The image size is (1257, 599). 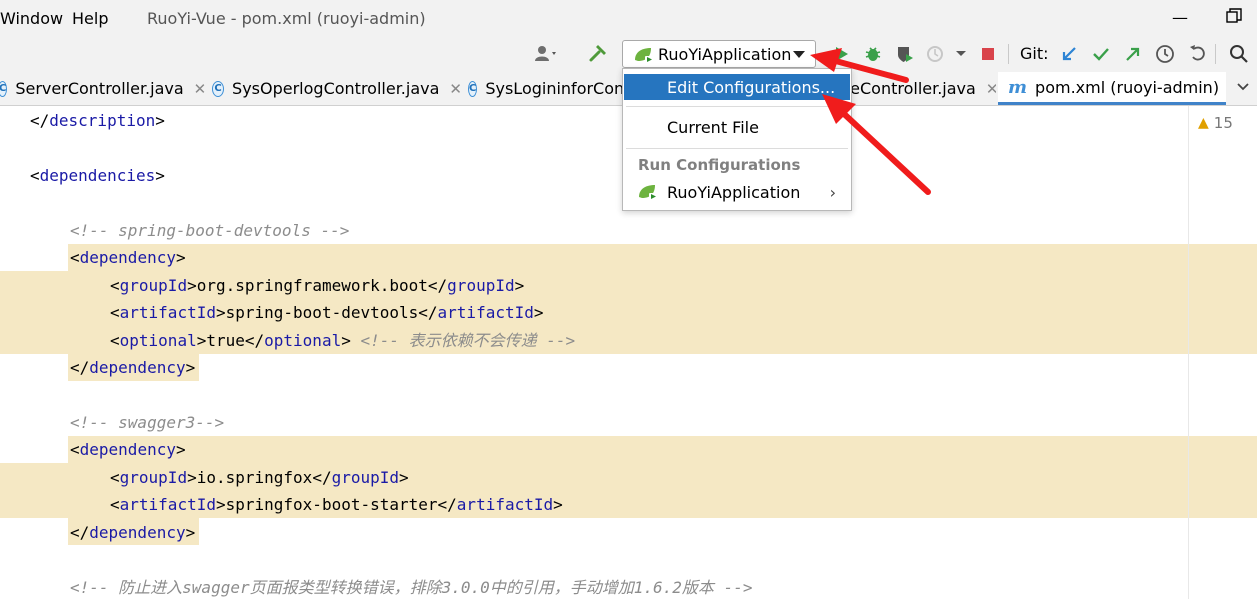 What do you see at coordinates (832, 192) in the screenshot?
I see `chevron-right-icon: ›` at bounding box center [832, 192].